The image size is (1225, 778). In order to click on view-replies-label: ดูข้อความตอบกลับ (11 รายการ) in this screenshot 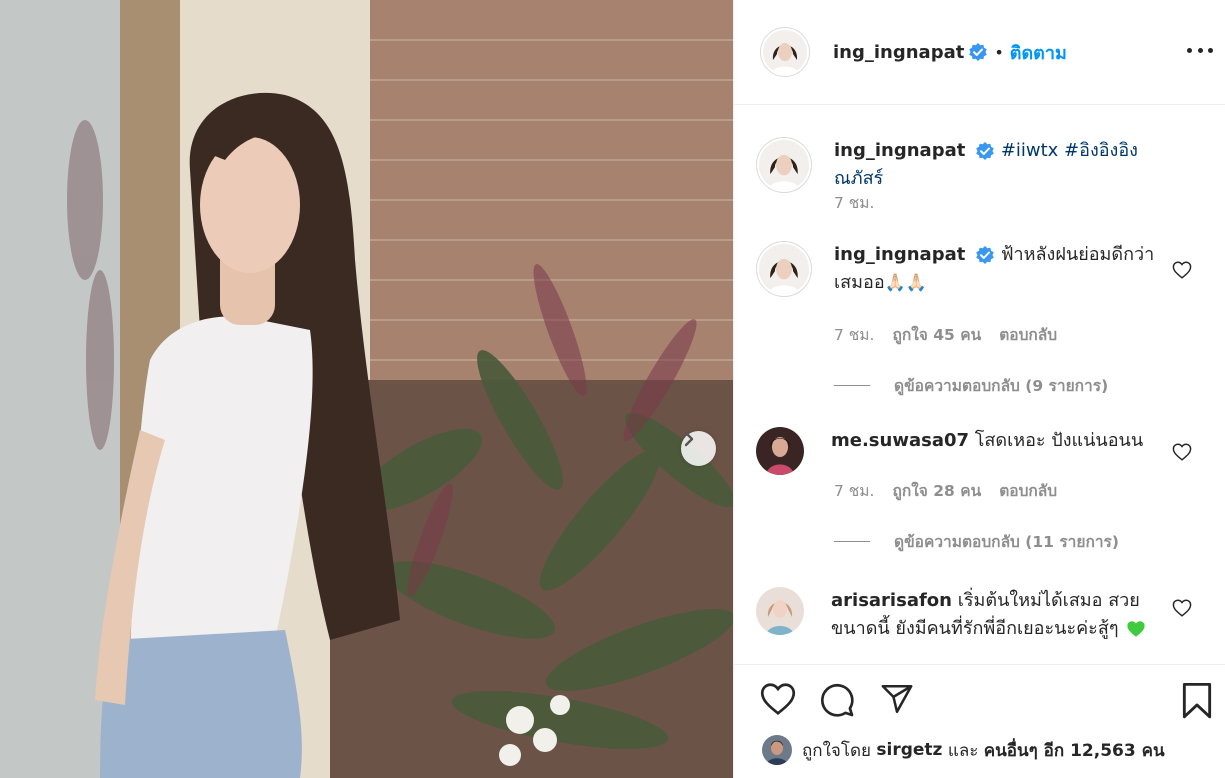, I will do `click(1006, 542)`.